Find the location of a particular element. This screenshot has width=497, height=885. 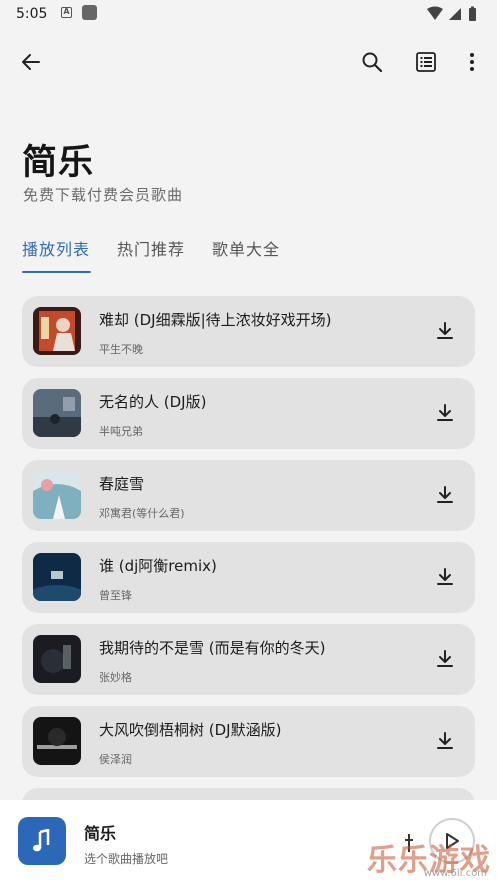

watermark-url: www.6ll.com is located at coordinates (455, 873).